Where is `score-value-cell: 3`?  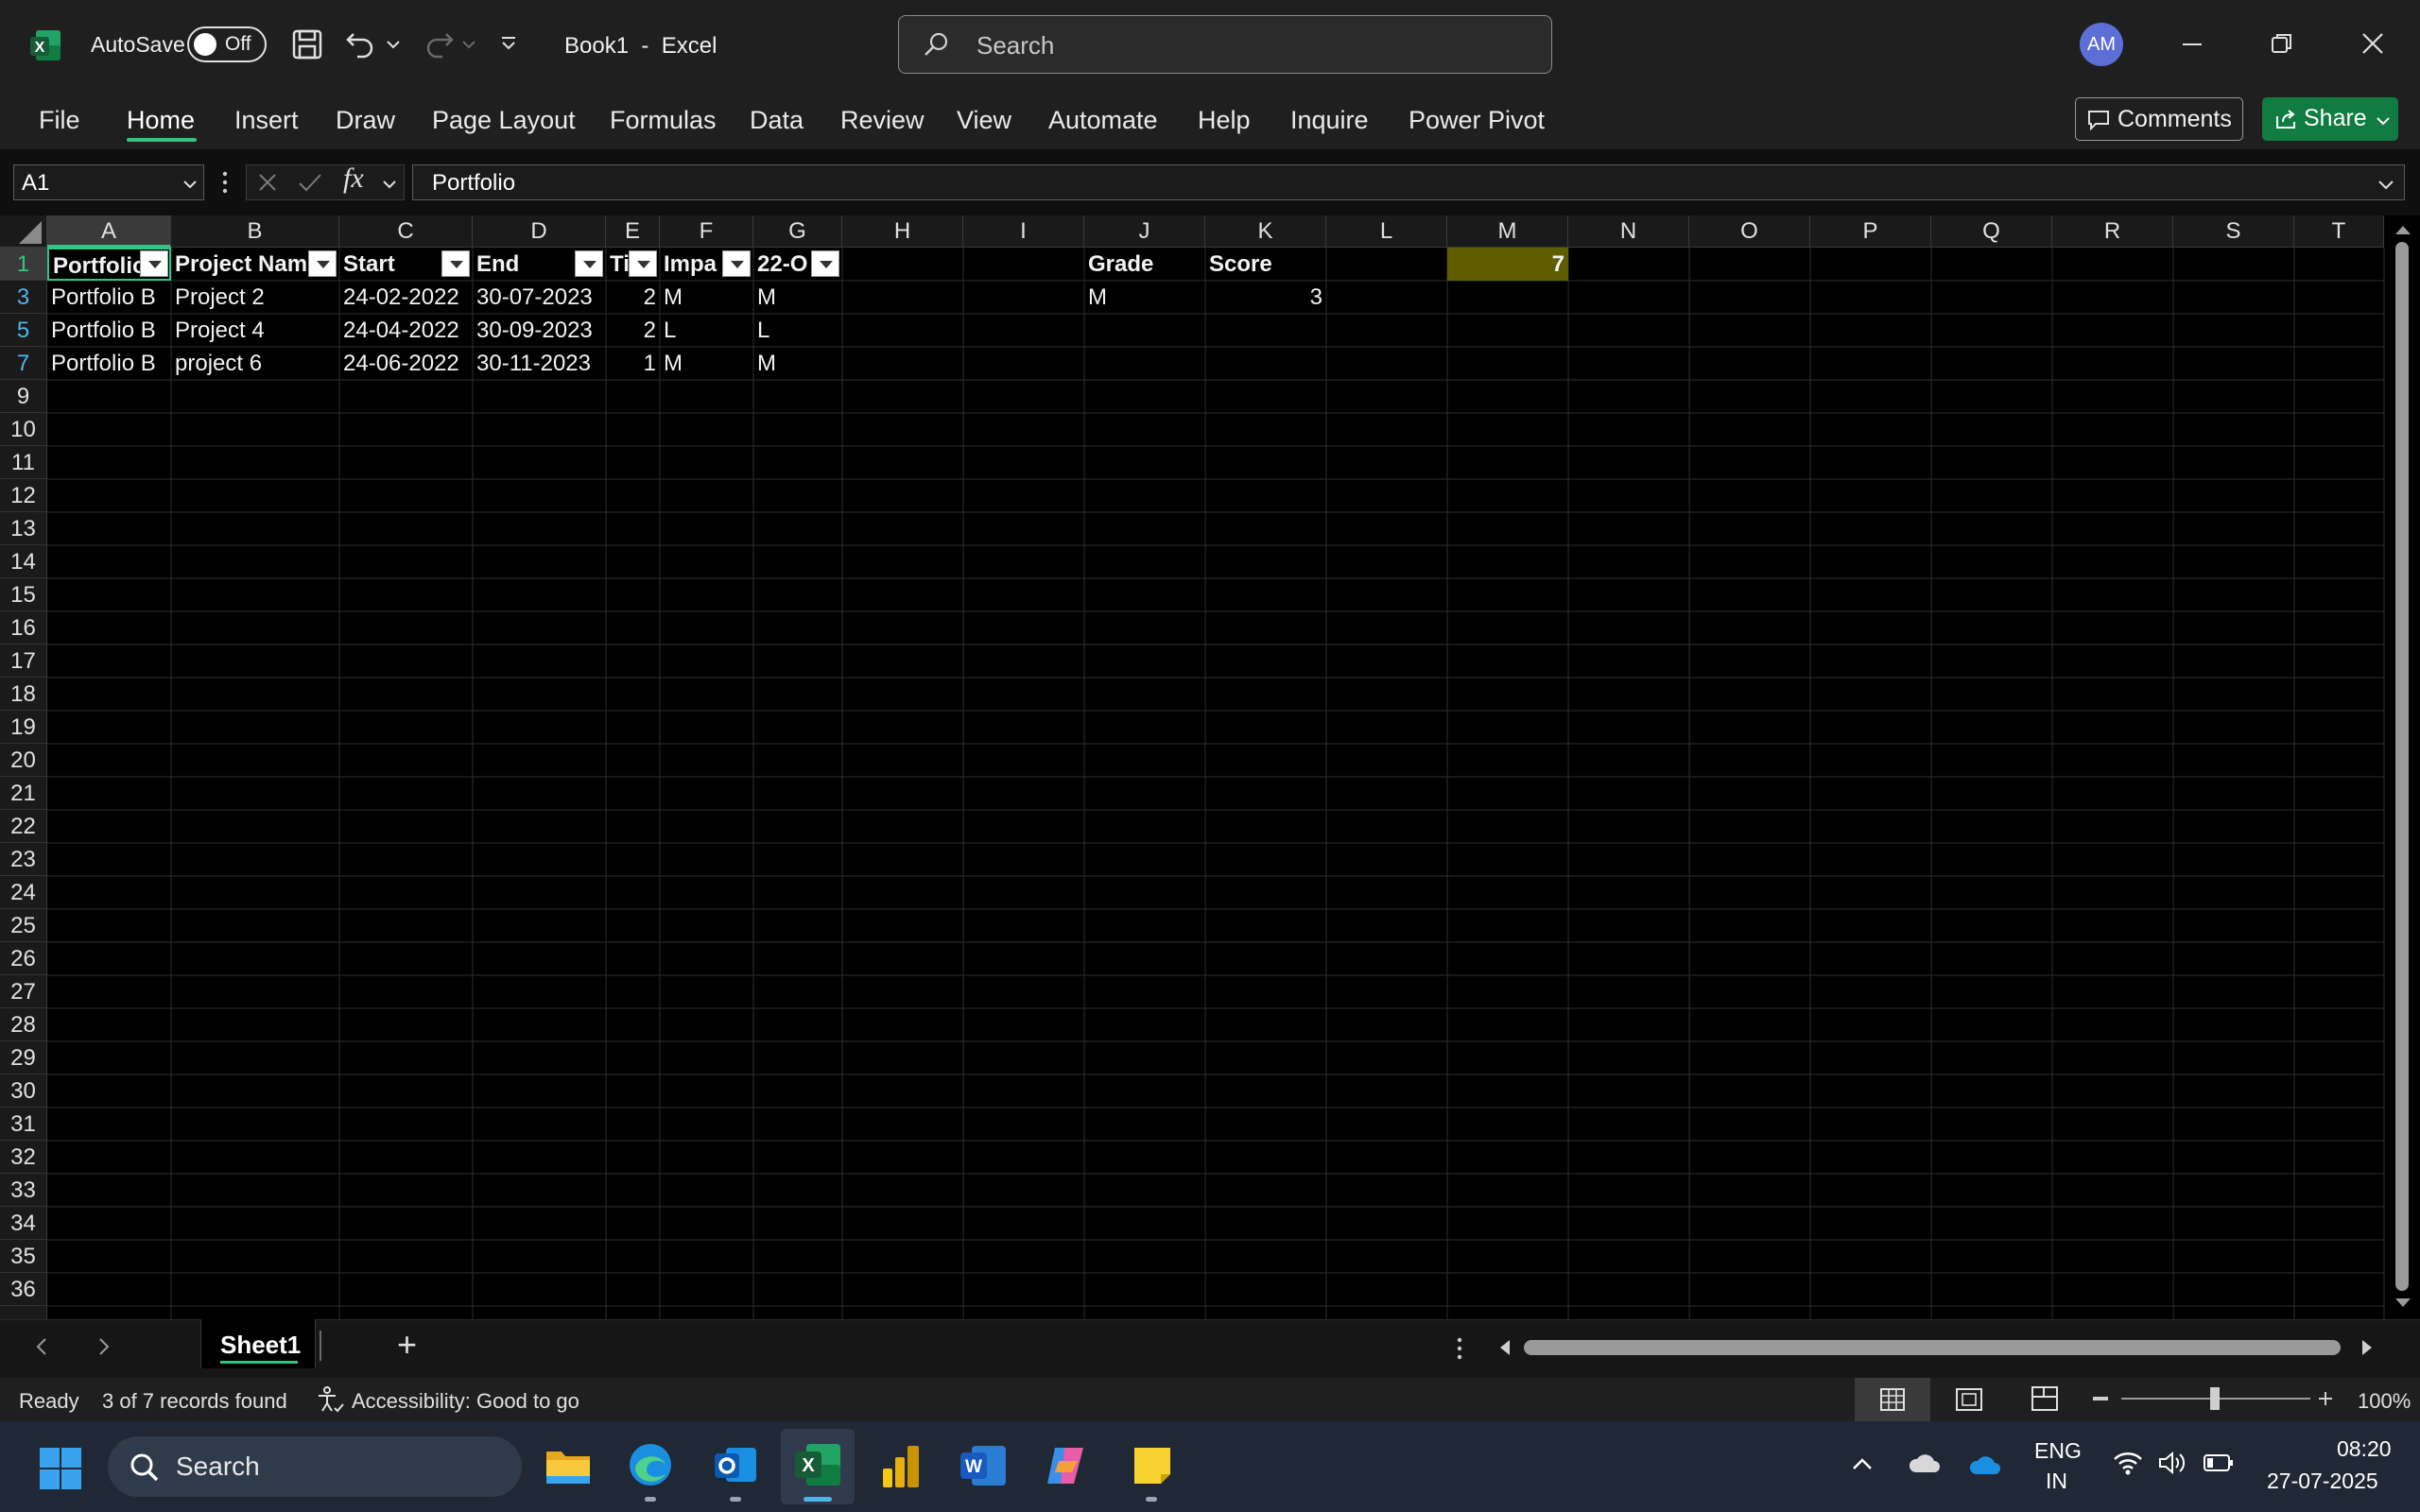
score-value-cell: 3 is located at coordinates (1265, 297).